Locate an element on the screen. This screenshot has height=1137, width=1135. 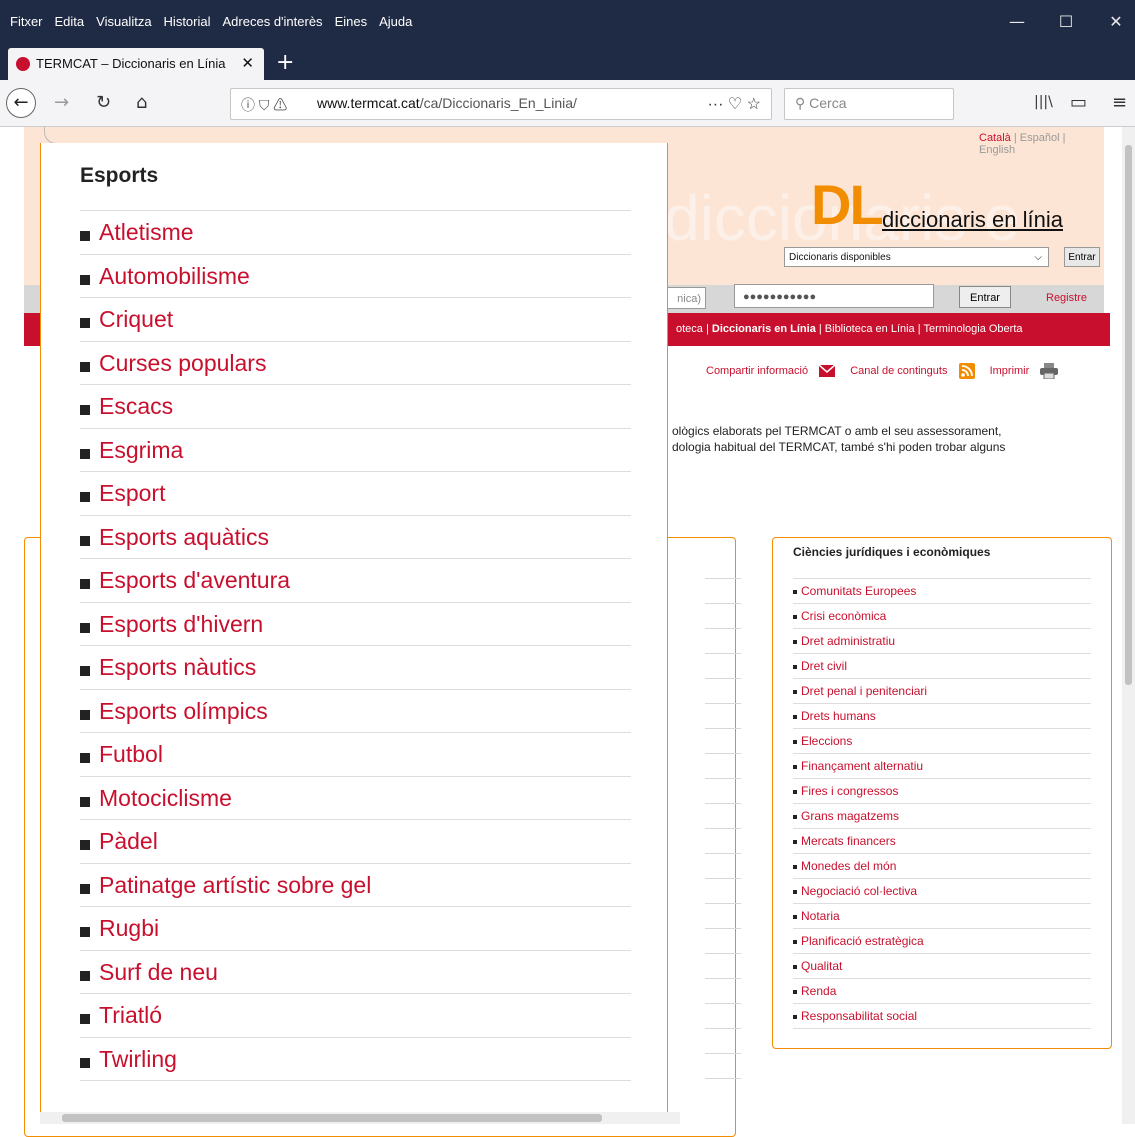
list-item: Criquet is located at coordinates (355, 320).